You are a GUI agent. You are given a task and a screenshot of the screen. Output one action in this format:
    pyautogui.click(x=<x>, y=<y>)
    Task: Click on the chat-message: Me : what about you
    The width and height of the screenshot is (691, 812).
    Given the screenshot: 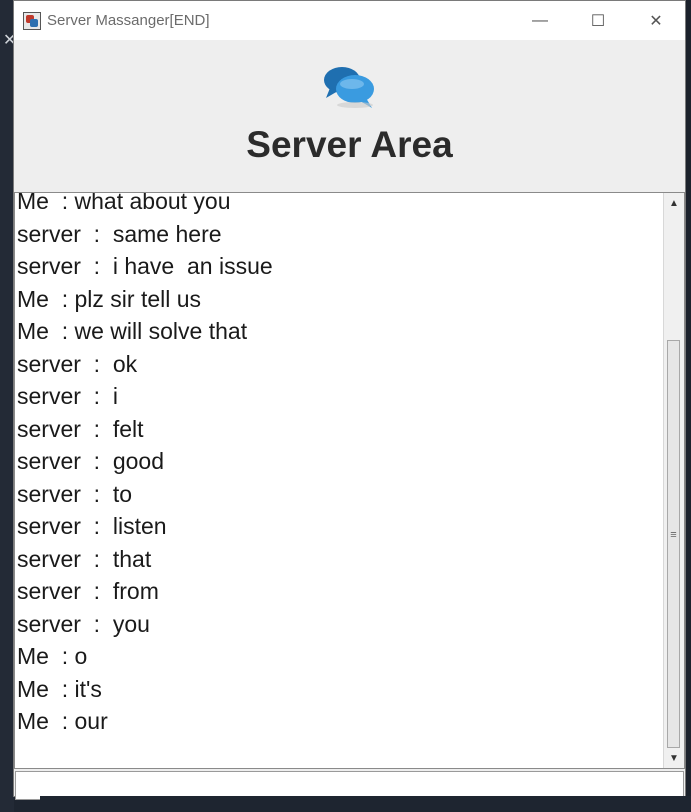 What is the action you would take?
    pyautogui.click(x=124, y=203)
    